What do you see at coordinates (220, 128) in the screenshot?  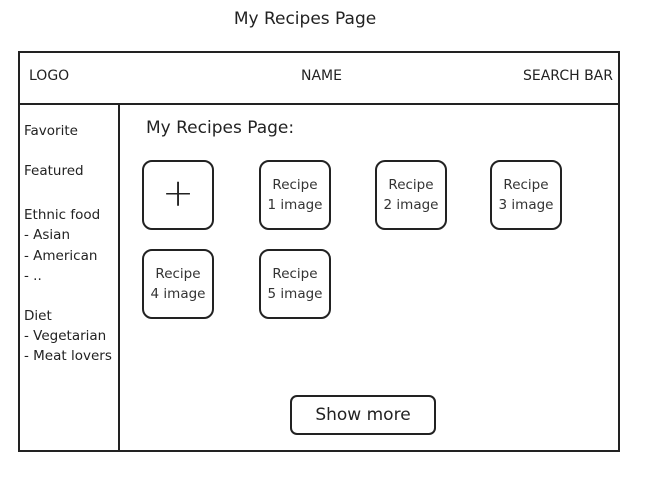 I see `main-title: My Recipes Page:` at bounding box center [220, 128].